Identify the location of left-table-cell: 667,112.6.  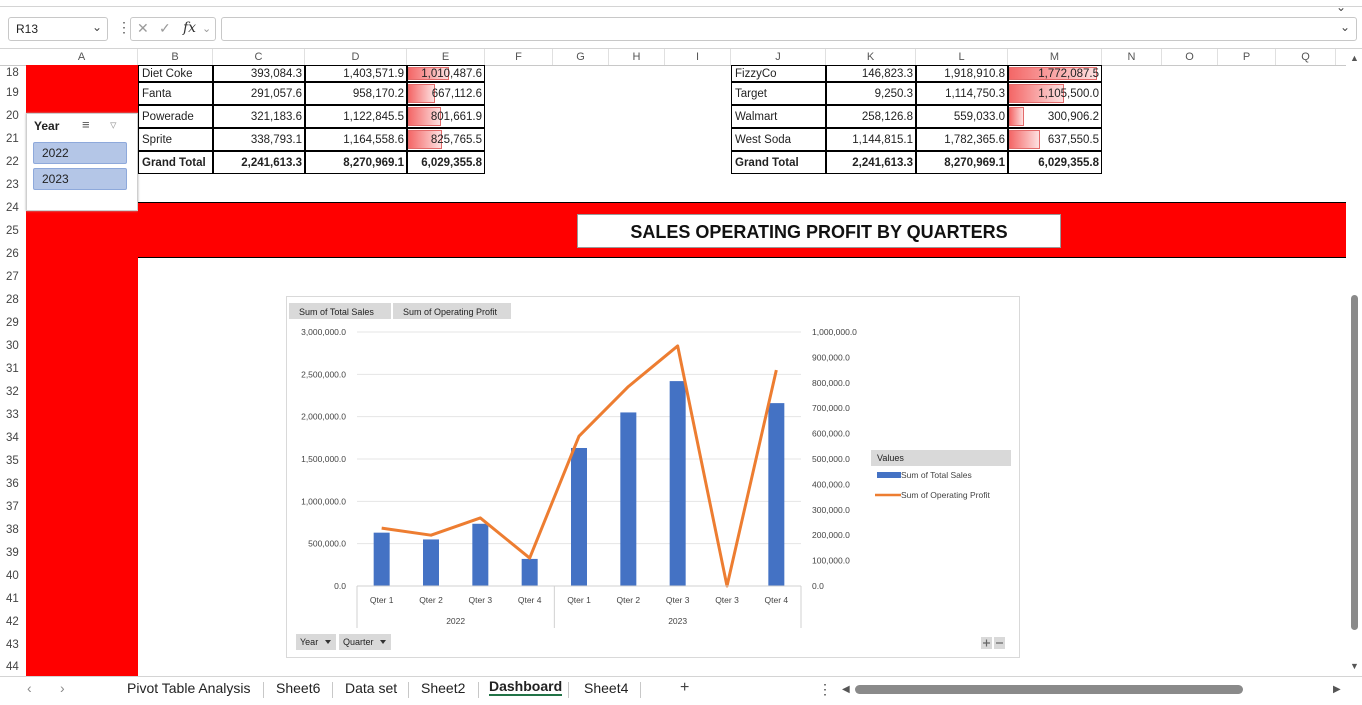
(446, 93).